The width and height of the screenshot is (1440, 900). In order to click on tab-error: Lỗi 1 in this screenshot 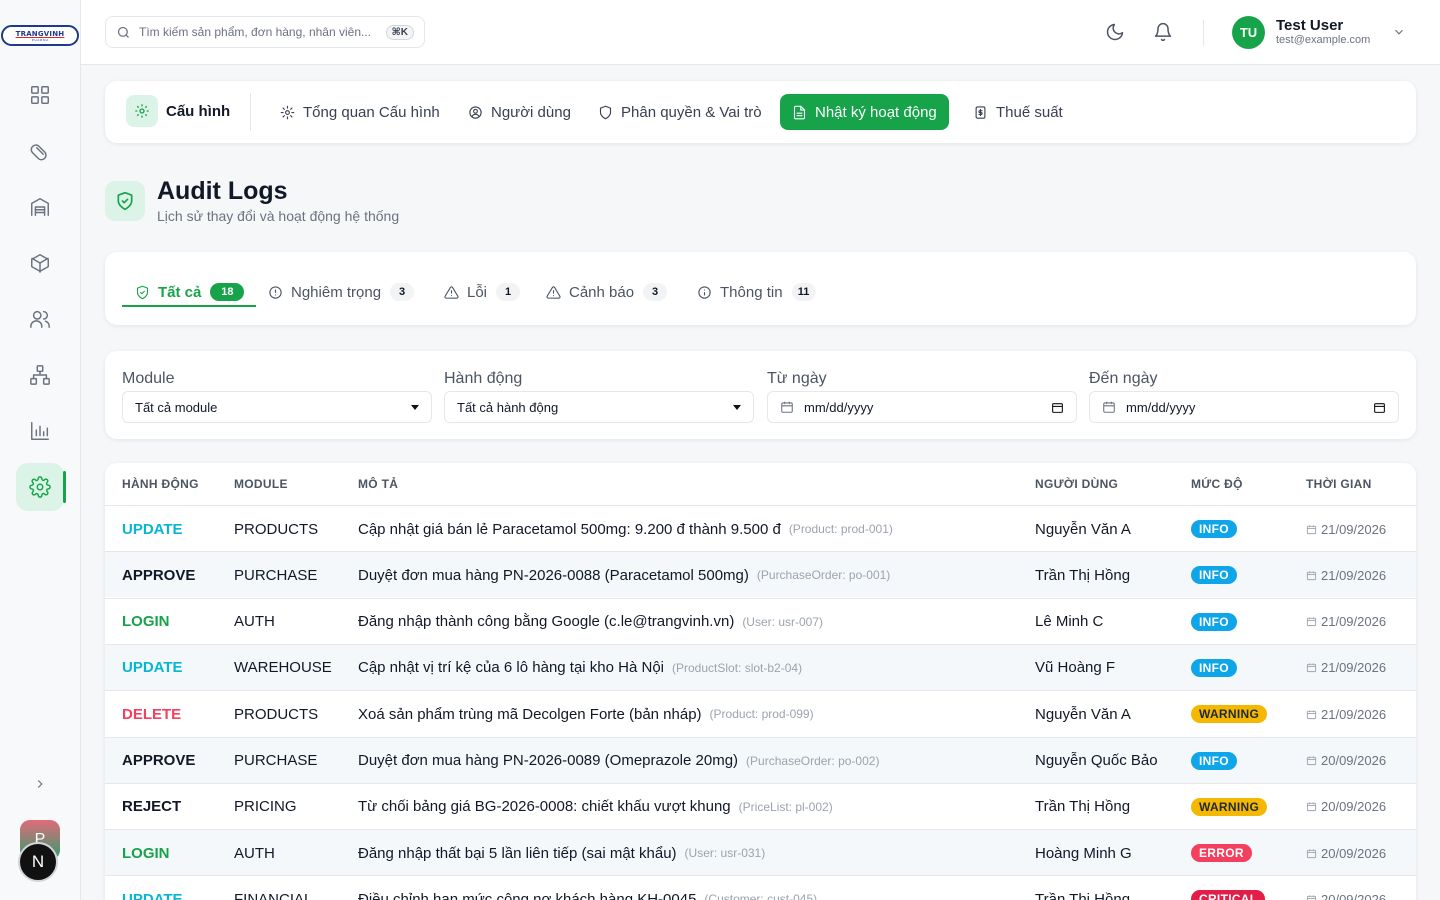, I will do `click(482, 292)`.